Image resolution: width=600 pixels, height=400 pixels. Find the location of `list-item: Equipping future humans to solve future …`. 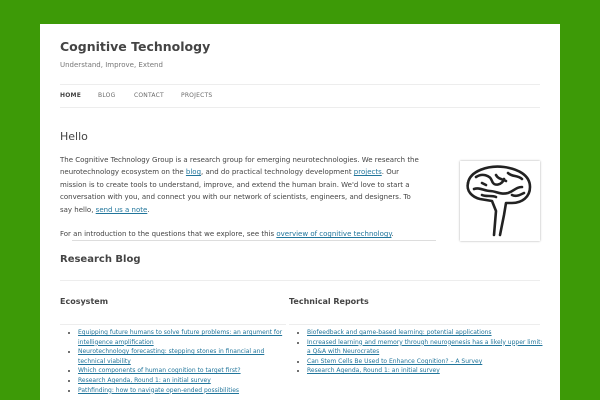

list-item: Equipping future humans to solve future … is located at coordinates (185, 337).